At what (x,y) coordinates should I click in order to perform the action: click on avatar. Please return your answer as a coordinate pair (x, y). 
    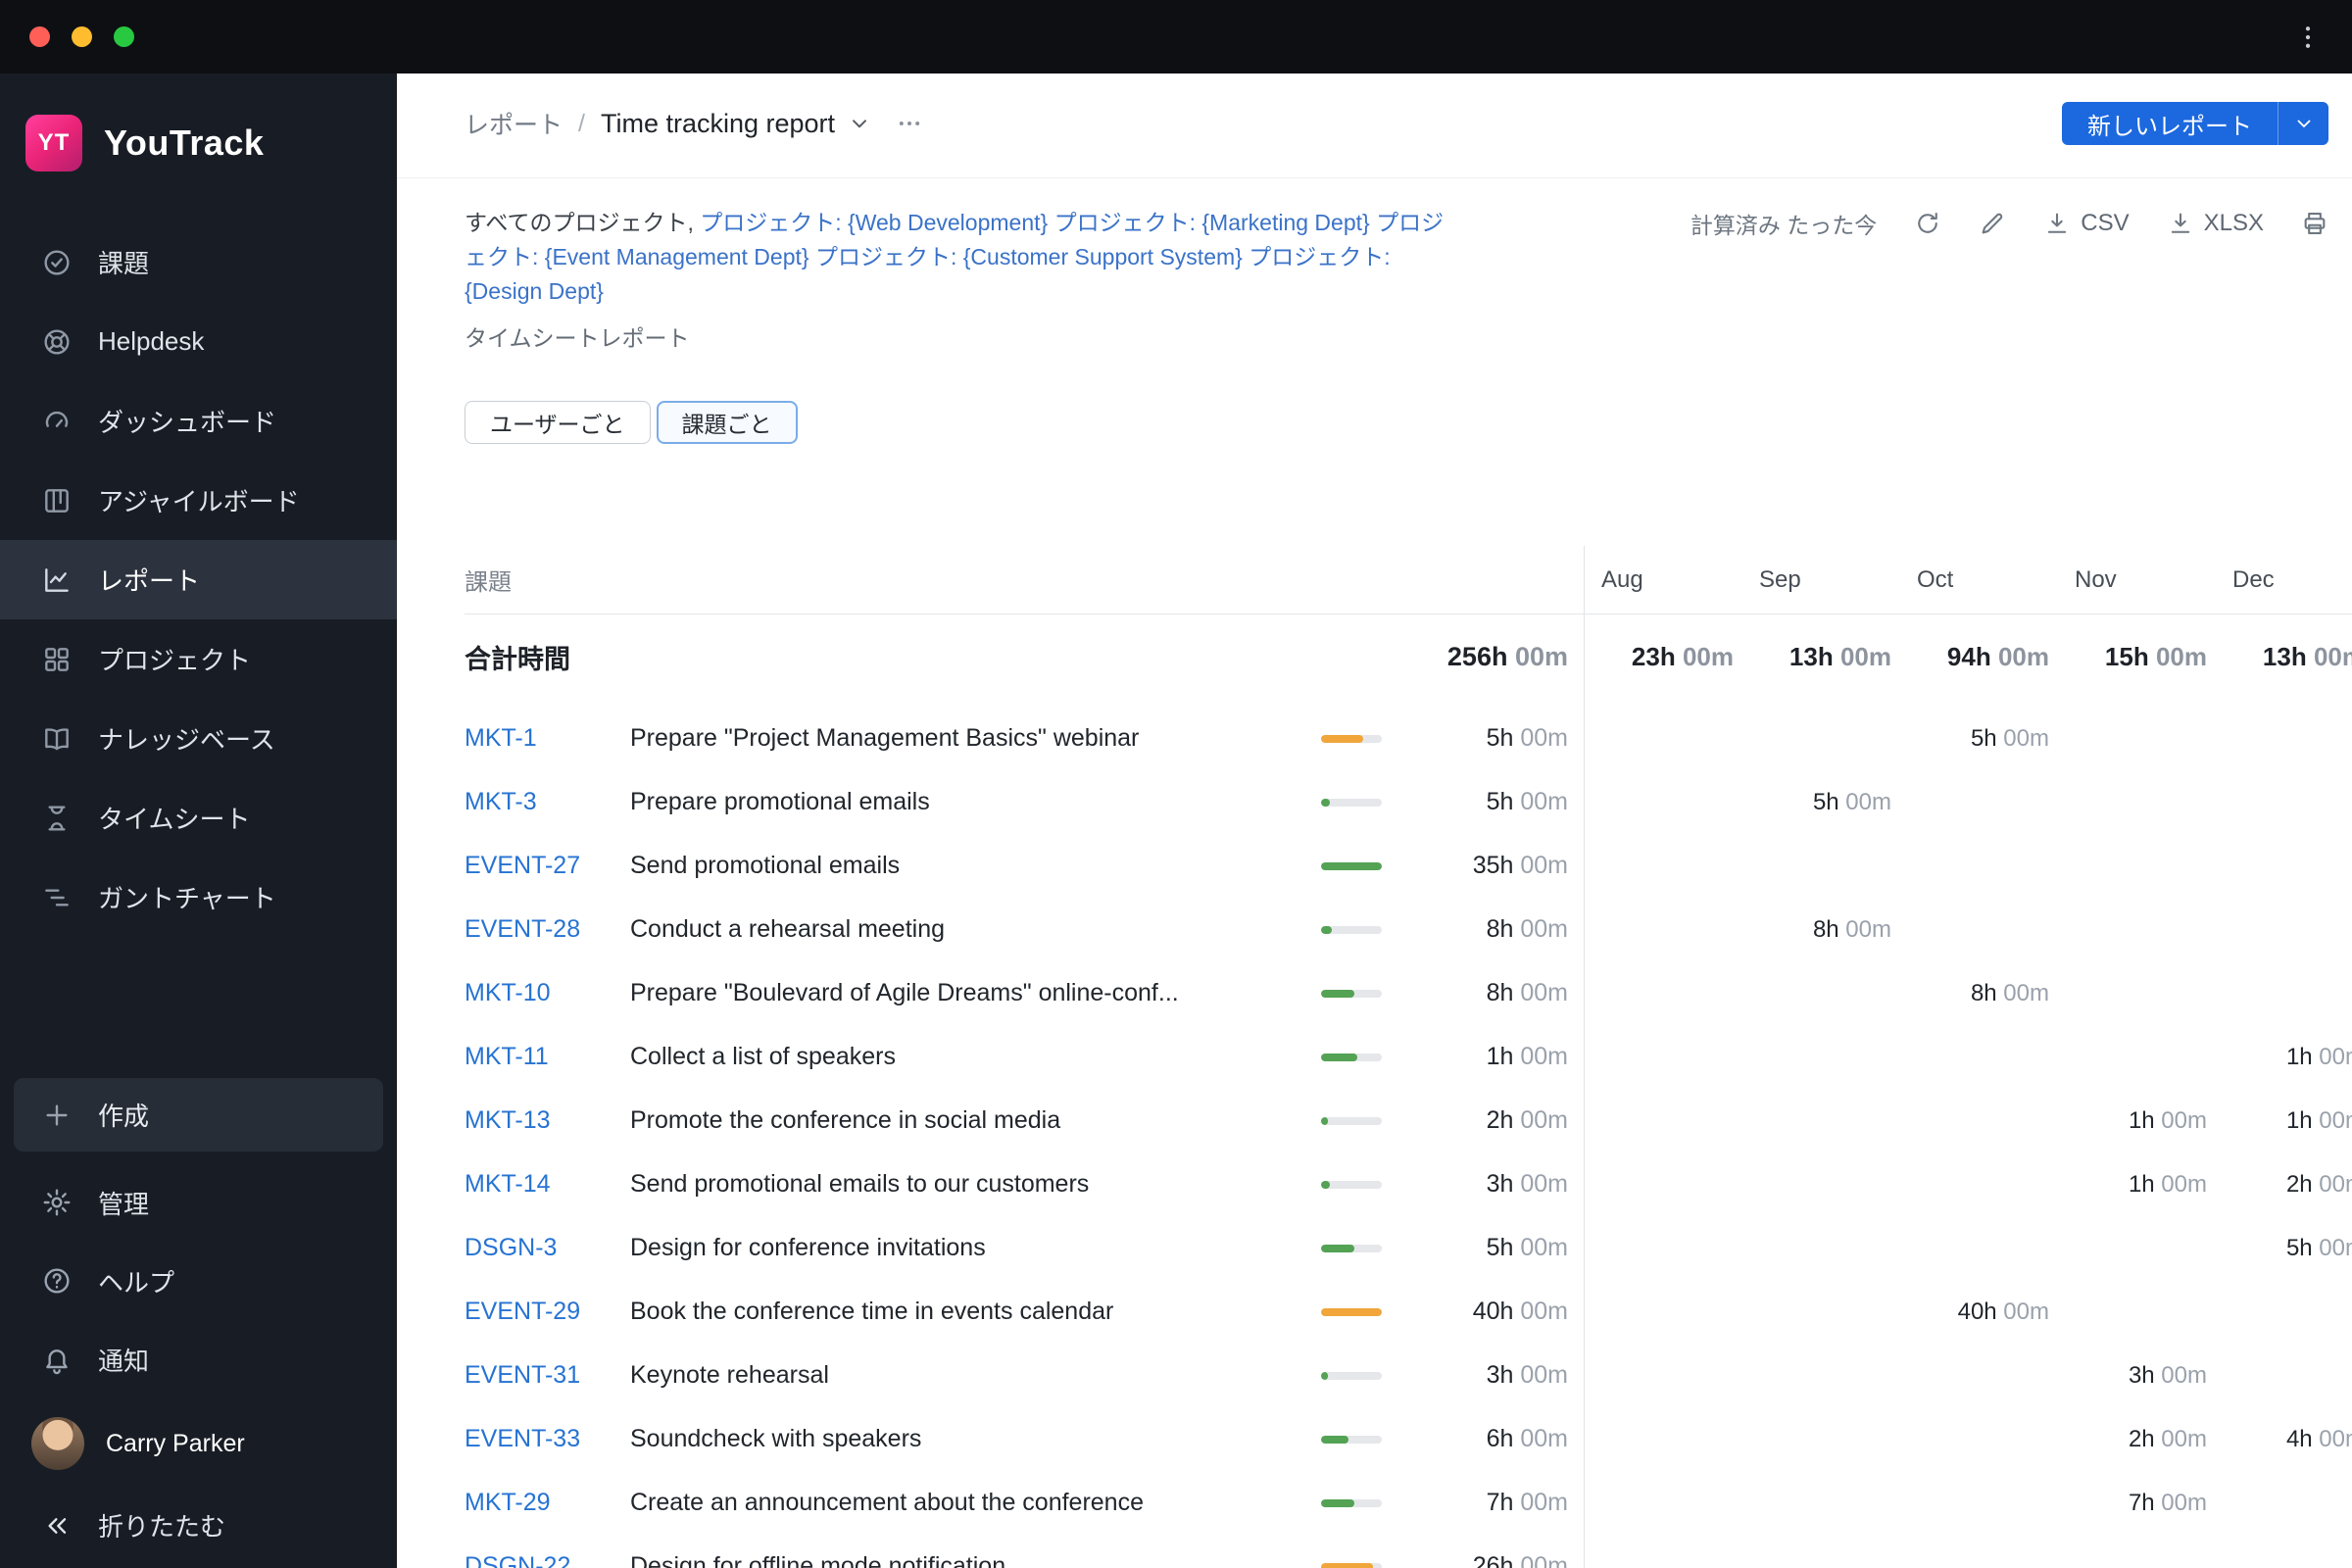
    Looking at the image, I should click on (57, 1443).